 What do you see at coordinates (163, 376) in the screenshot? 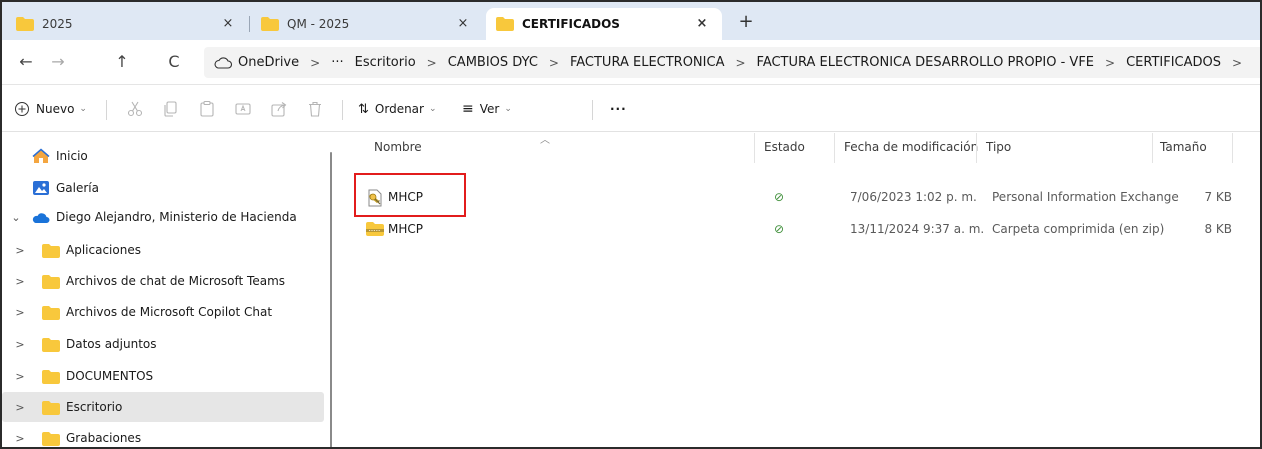
I see `sidebar-item-documentos: > DOCUMENTOS` at bounding box center [163, 376].